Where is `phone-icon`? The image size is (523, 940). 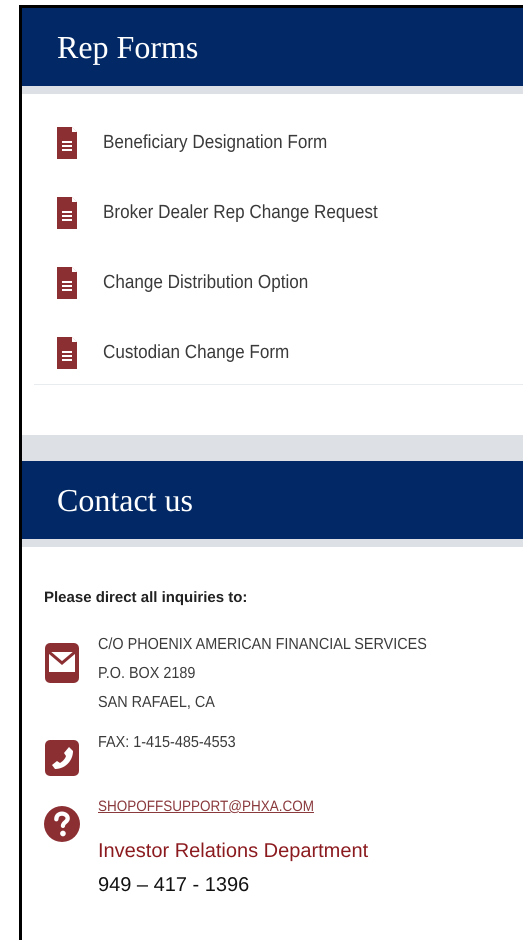 phone-icon is located at coordinates (62, 758).